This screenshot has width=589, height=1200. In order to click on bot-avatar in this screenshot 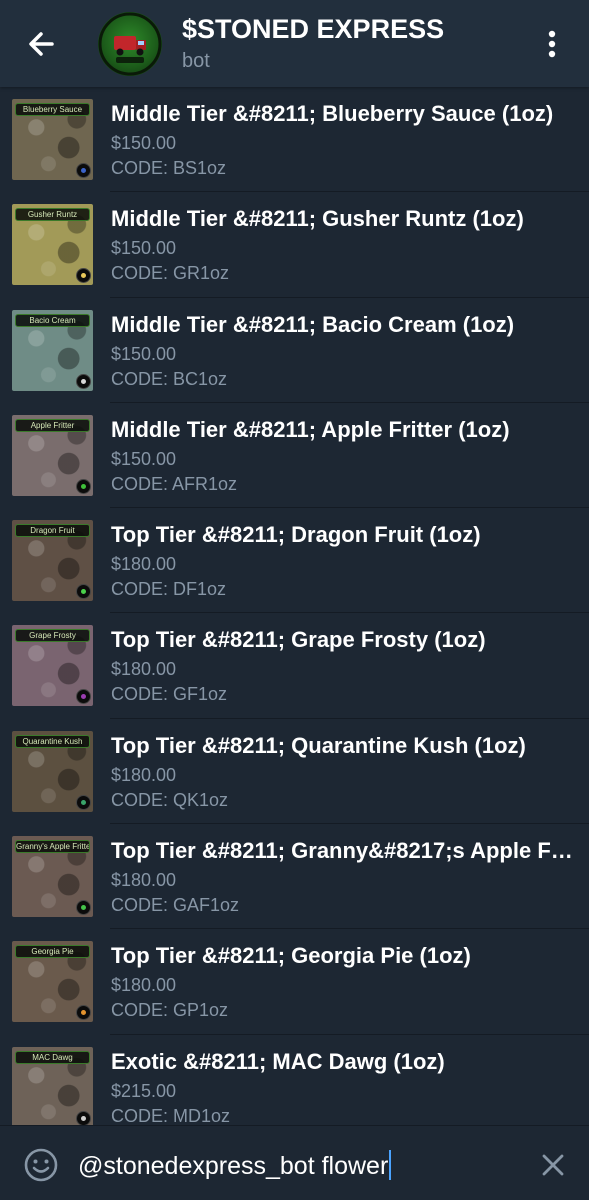, I will do `click(130, 44)`.